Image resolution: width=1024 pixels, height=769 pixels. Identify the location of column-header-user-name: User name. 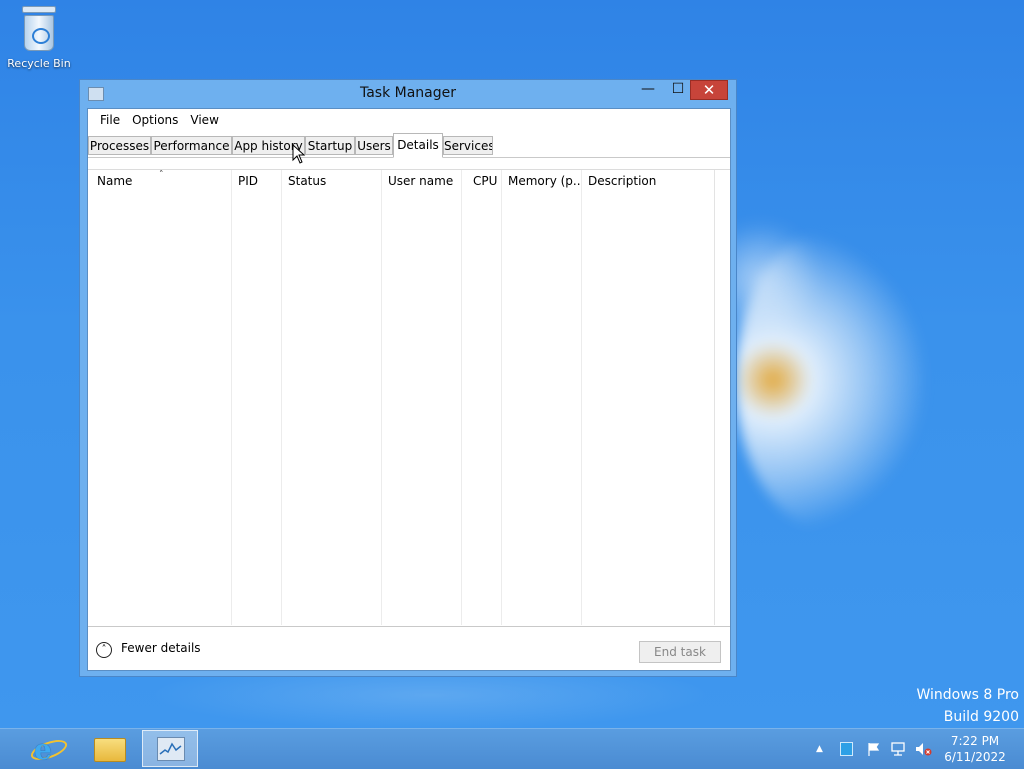
(422, 181).